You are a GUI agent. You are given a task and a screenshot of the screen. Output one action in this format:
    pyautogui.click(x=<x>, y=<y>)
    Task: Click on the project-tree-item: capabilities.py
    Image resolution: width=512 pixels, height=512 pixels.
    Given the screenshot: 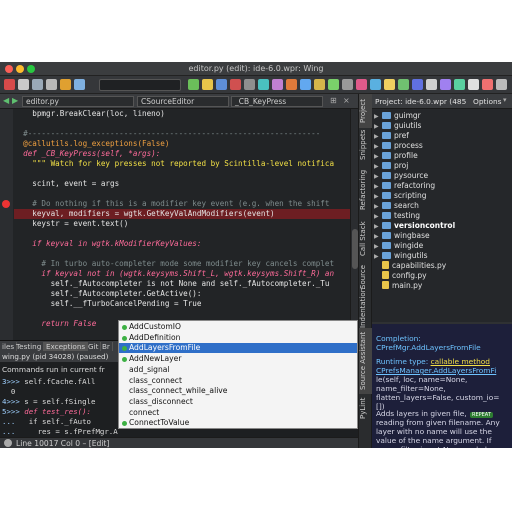 What is the action you would take?
    pyautogui.click(x=414, y=266)
    